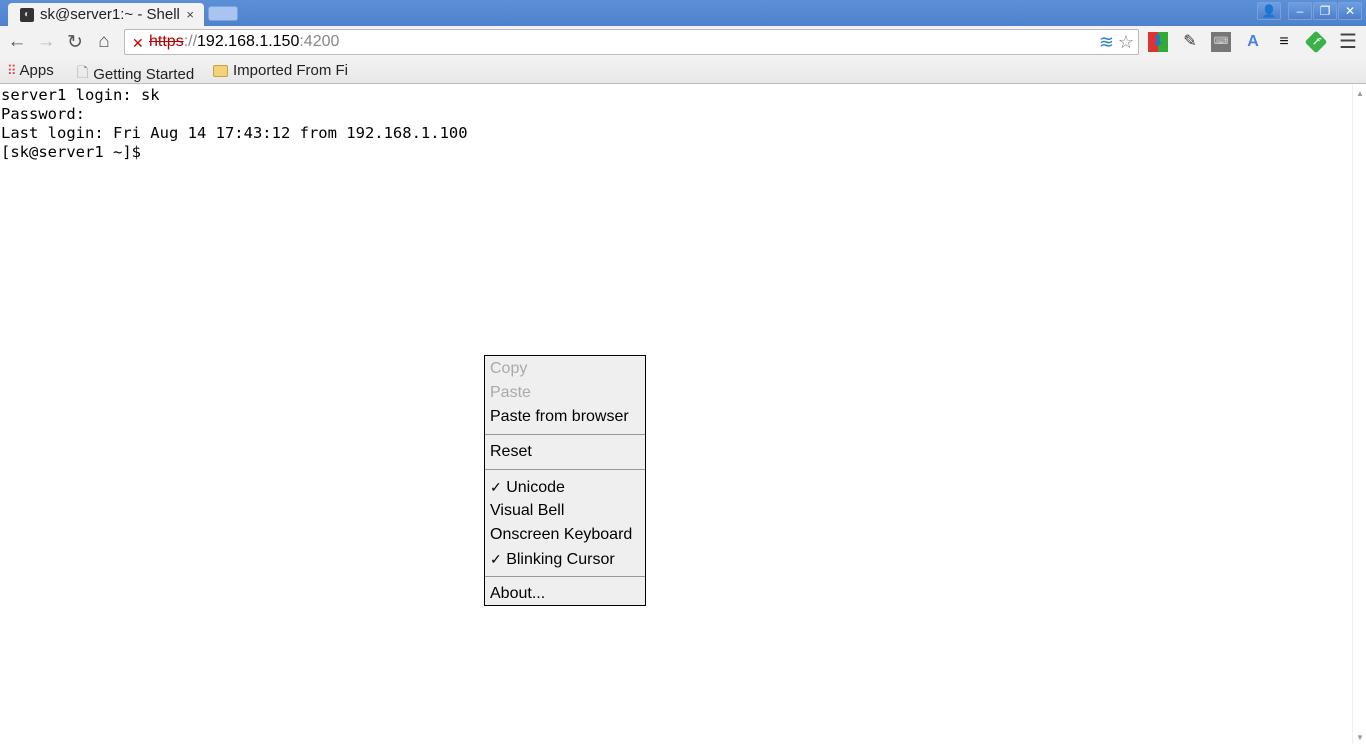 This screenshot has height=744, width=1366. What do you see at coordinates (319, 41) in the screenshot?
I see `url-port: :4200` at bounding box center [319, 41].